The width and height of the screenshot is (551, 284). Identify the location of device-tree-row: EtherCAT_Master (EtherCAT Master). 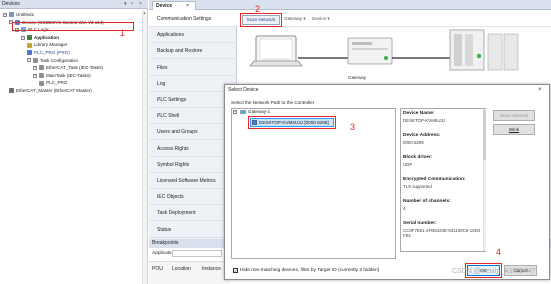
(50, 90).